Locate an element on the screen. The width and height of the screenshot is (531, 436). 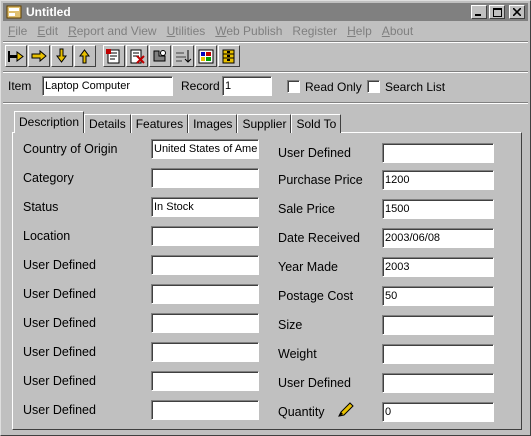
maximize-button is located at coordinates (497, 12).